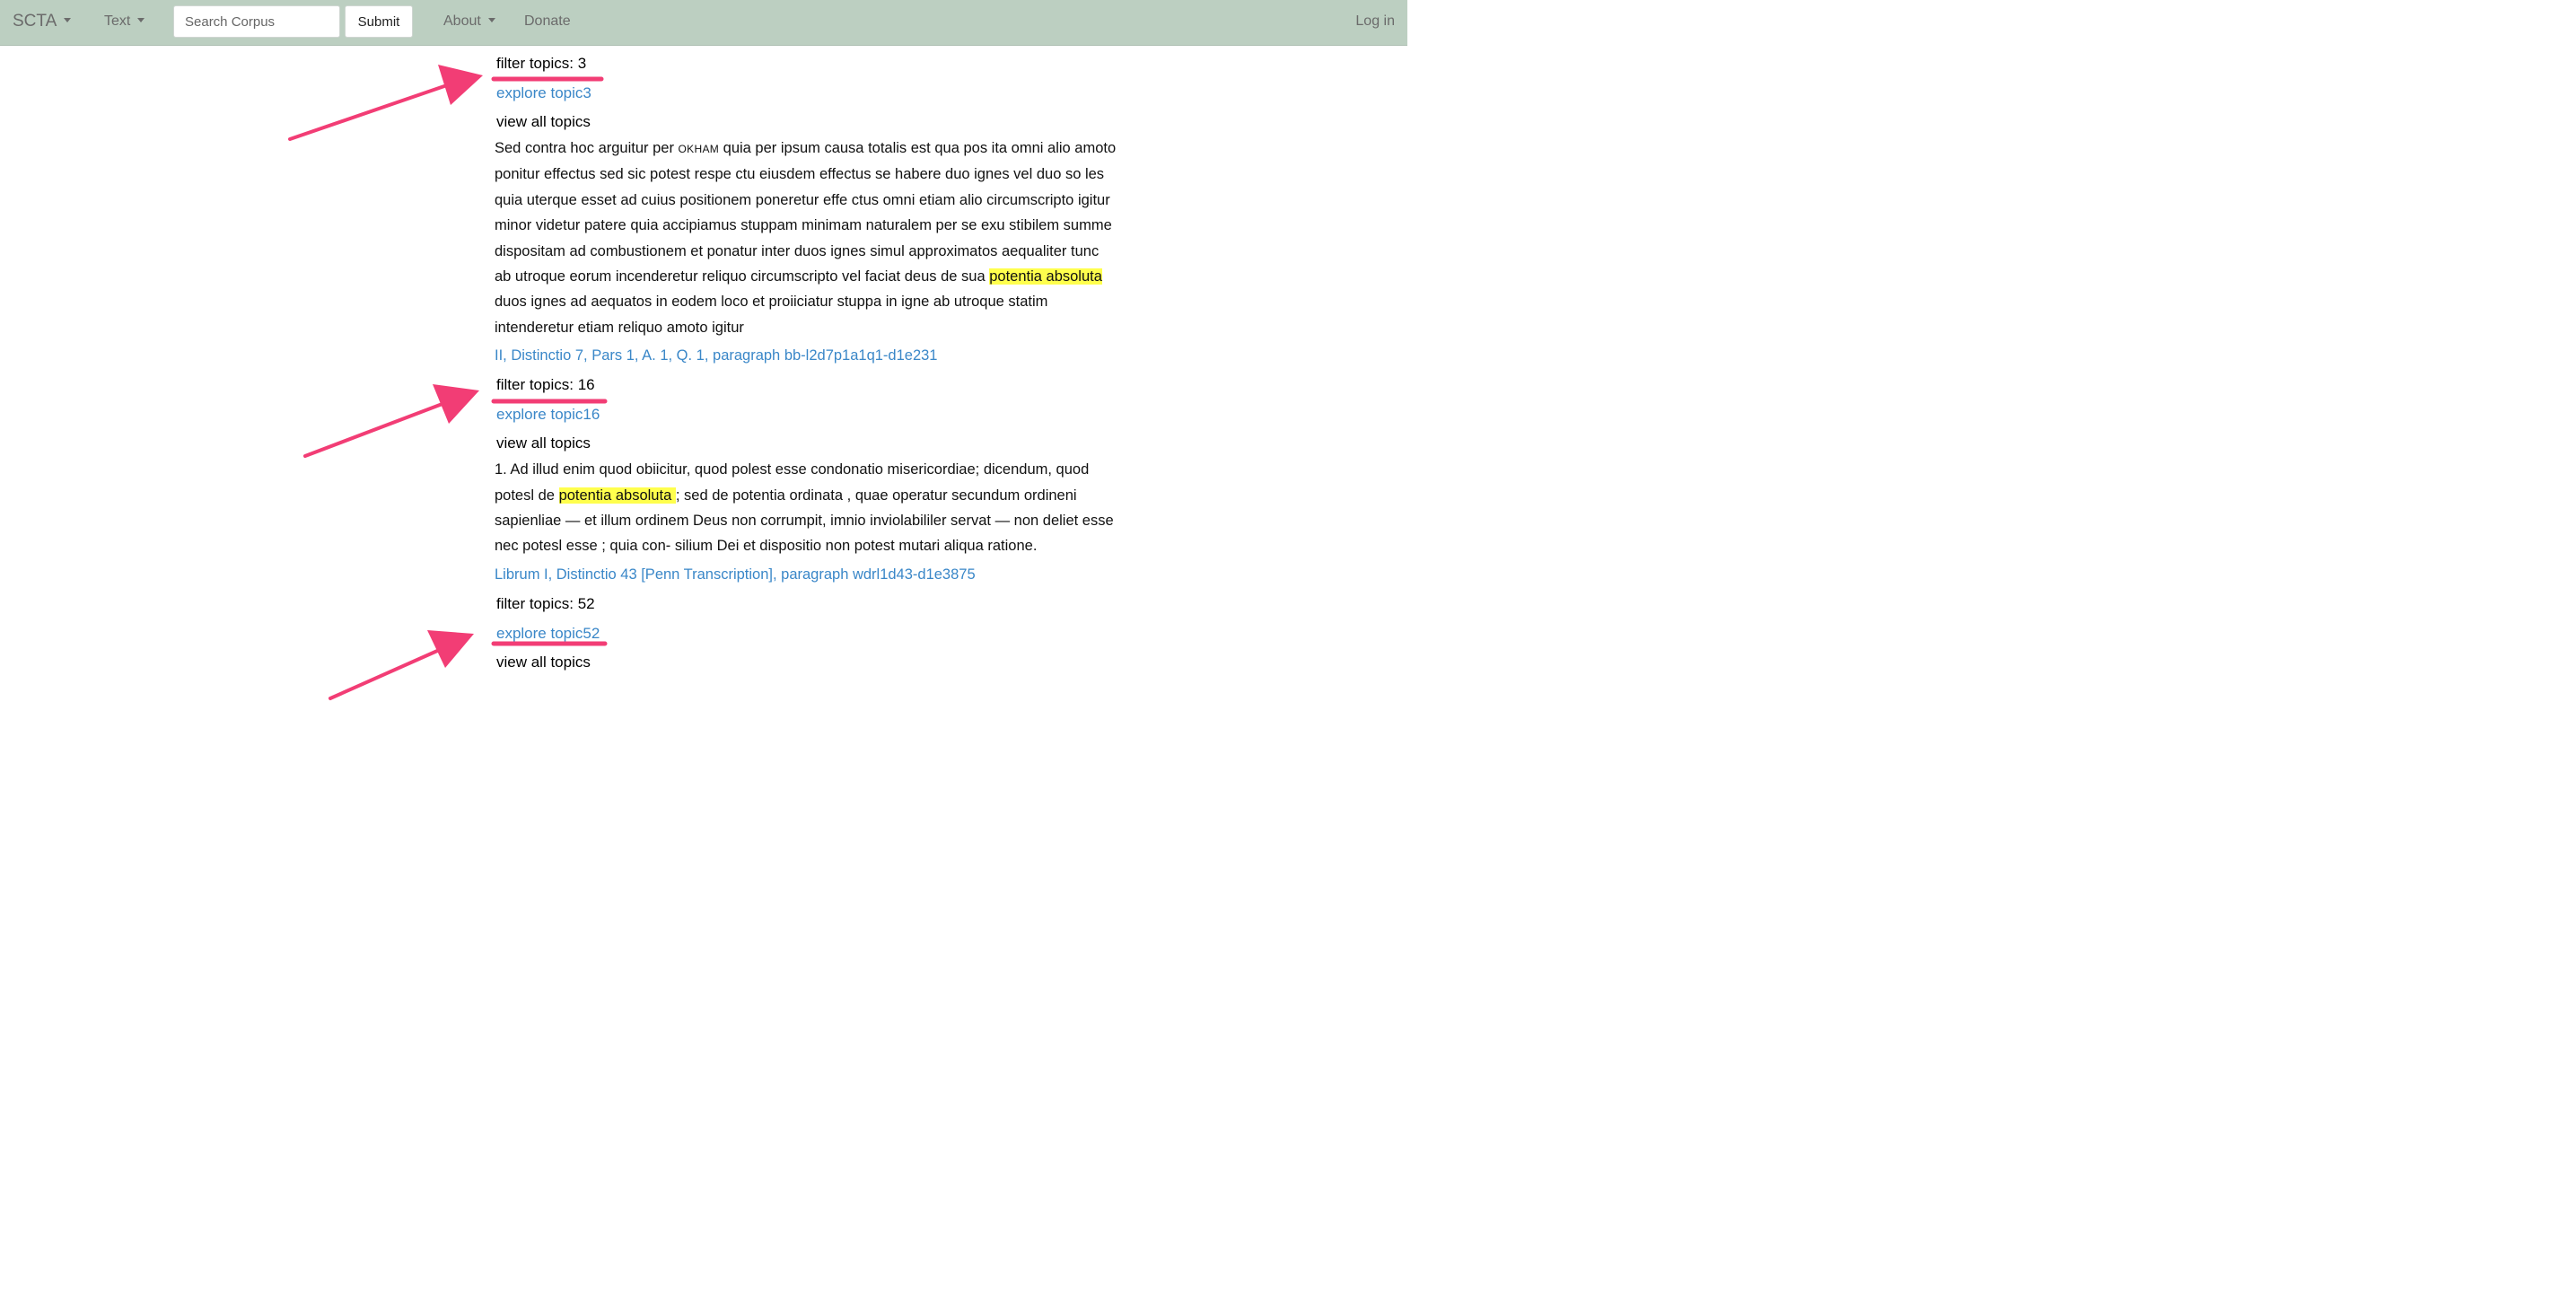 Image resolution: width=2576 pixels, height=1307 pixels. Describe the element at coordinates (809, 93) in the screenshot. I see `explore-topic-link: explore topic3` at that location.